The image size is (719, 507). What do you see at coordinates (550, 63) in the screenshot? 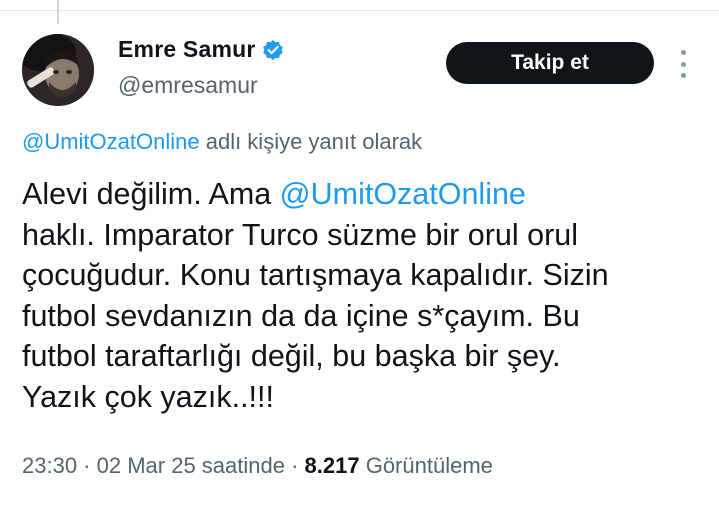
I see `follow-button: Takip et` at bounding box center [550, 63].